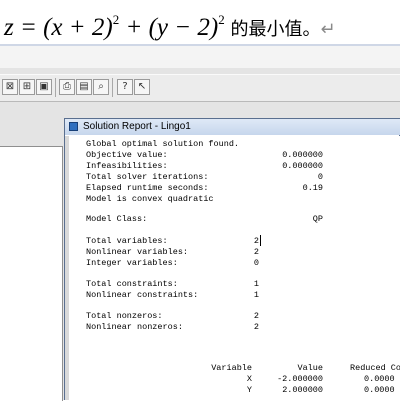  Describe the element at coordinates (117, 219) in the screenshot. I see `model-class-label: Model Class:` at that location.